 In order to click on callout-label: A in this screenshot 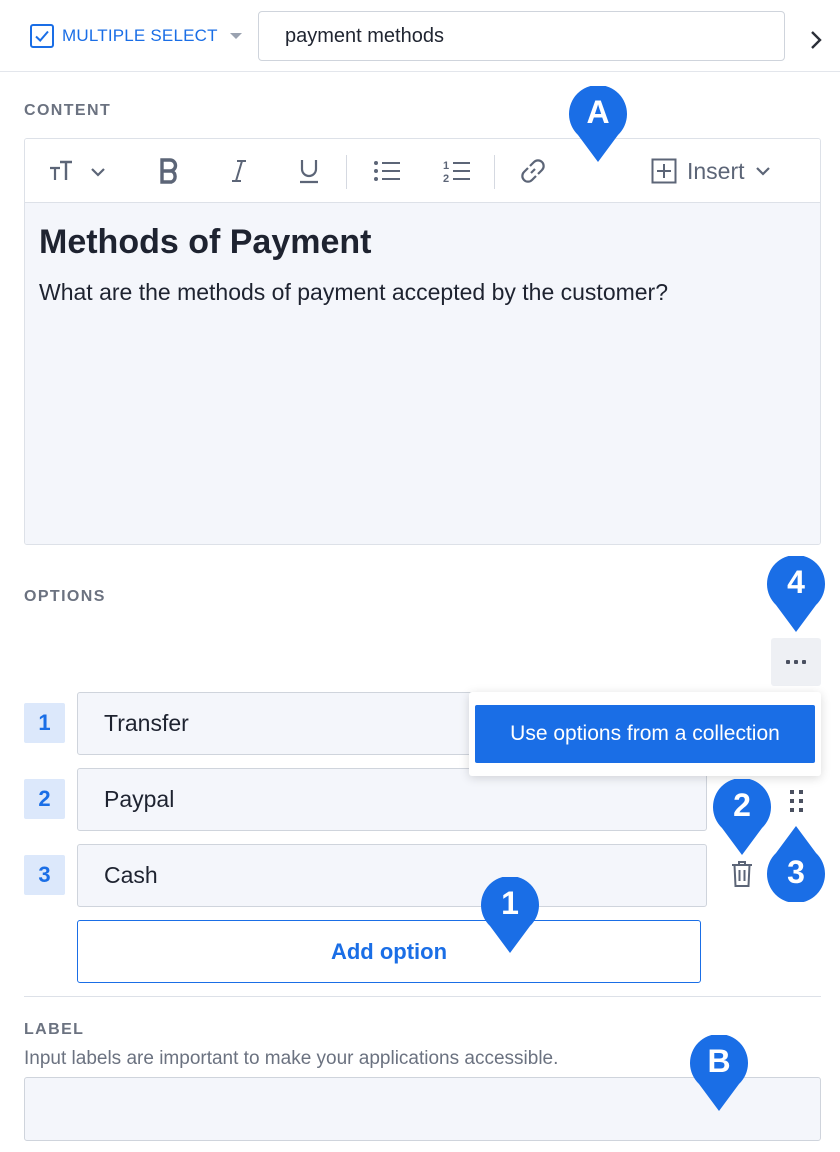, I will do `click(598, 112)`.